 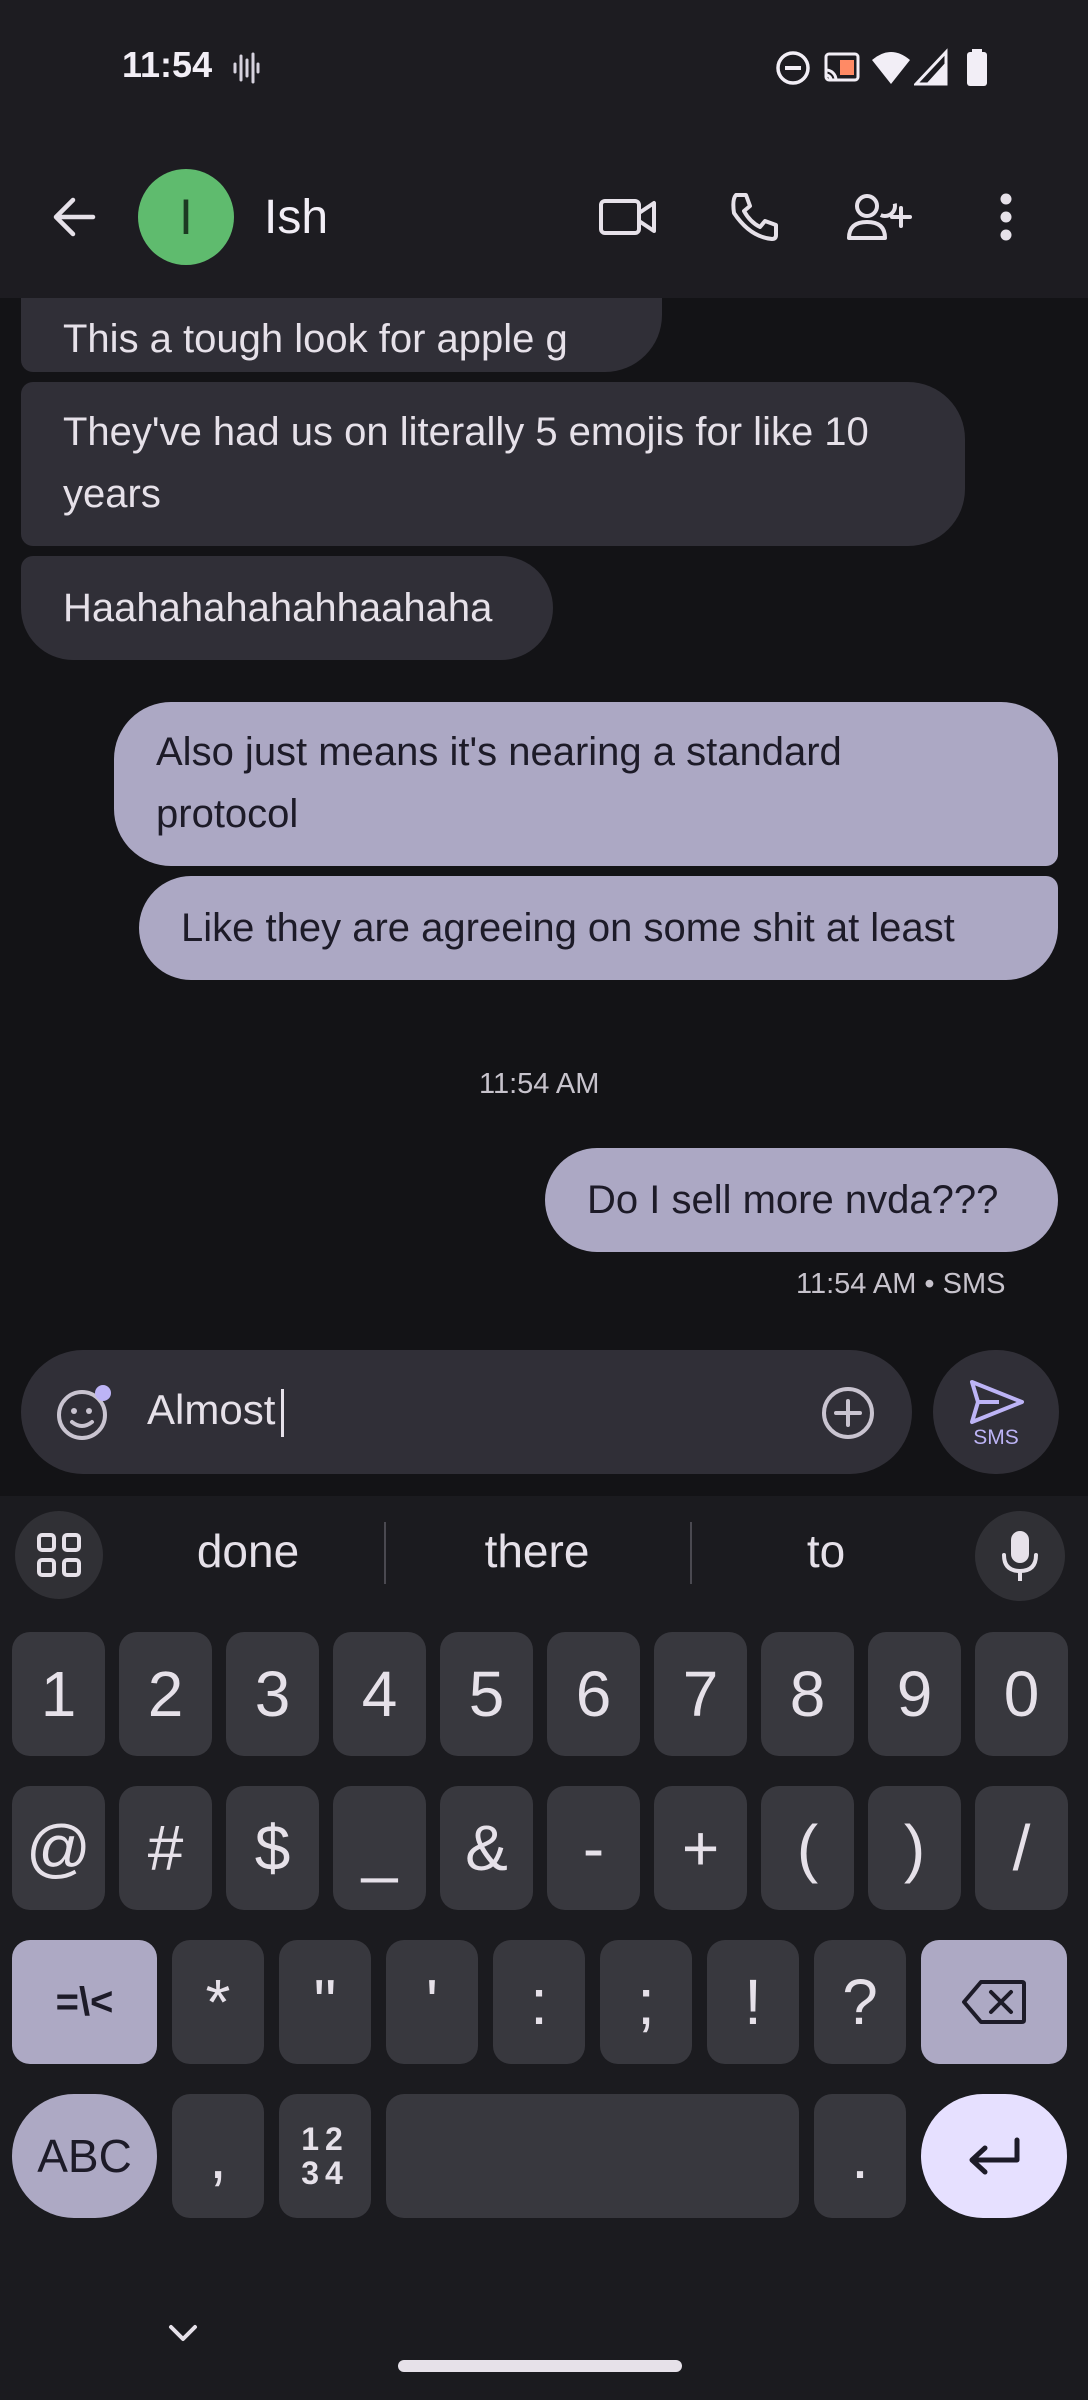 What do you see at coordinates (167, 64) in the screenshot?
I see `status-time: 11:54` at bounding box center [167, 64].